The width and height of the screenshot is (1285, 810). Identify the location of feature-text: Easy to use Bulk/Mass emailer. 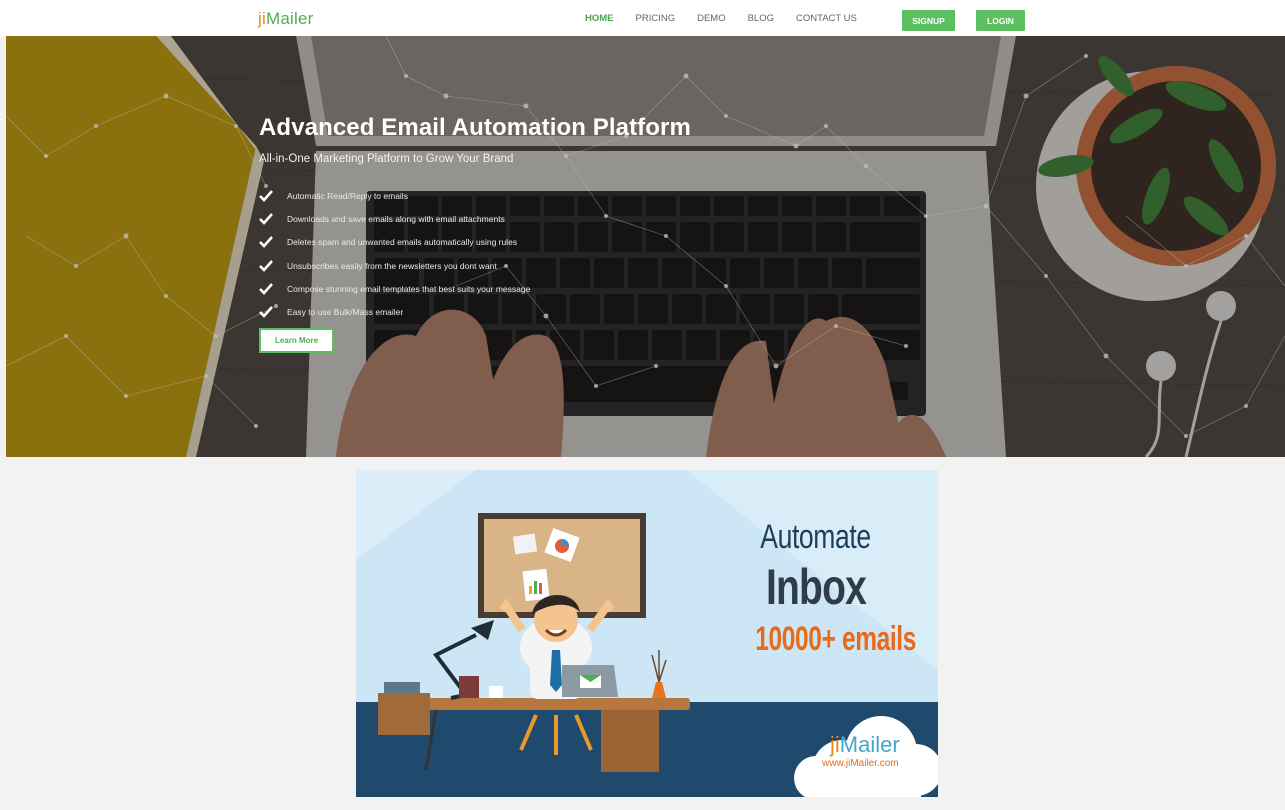
(345, 312).